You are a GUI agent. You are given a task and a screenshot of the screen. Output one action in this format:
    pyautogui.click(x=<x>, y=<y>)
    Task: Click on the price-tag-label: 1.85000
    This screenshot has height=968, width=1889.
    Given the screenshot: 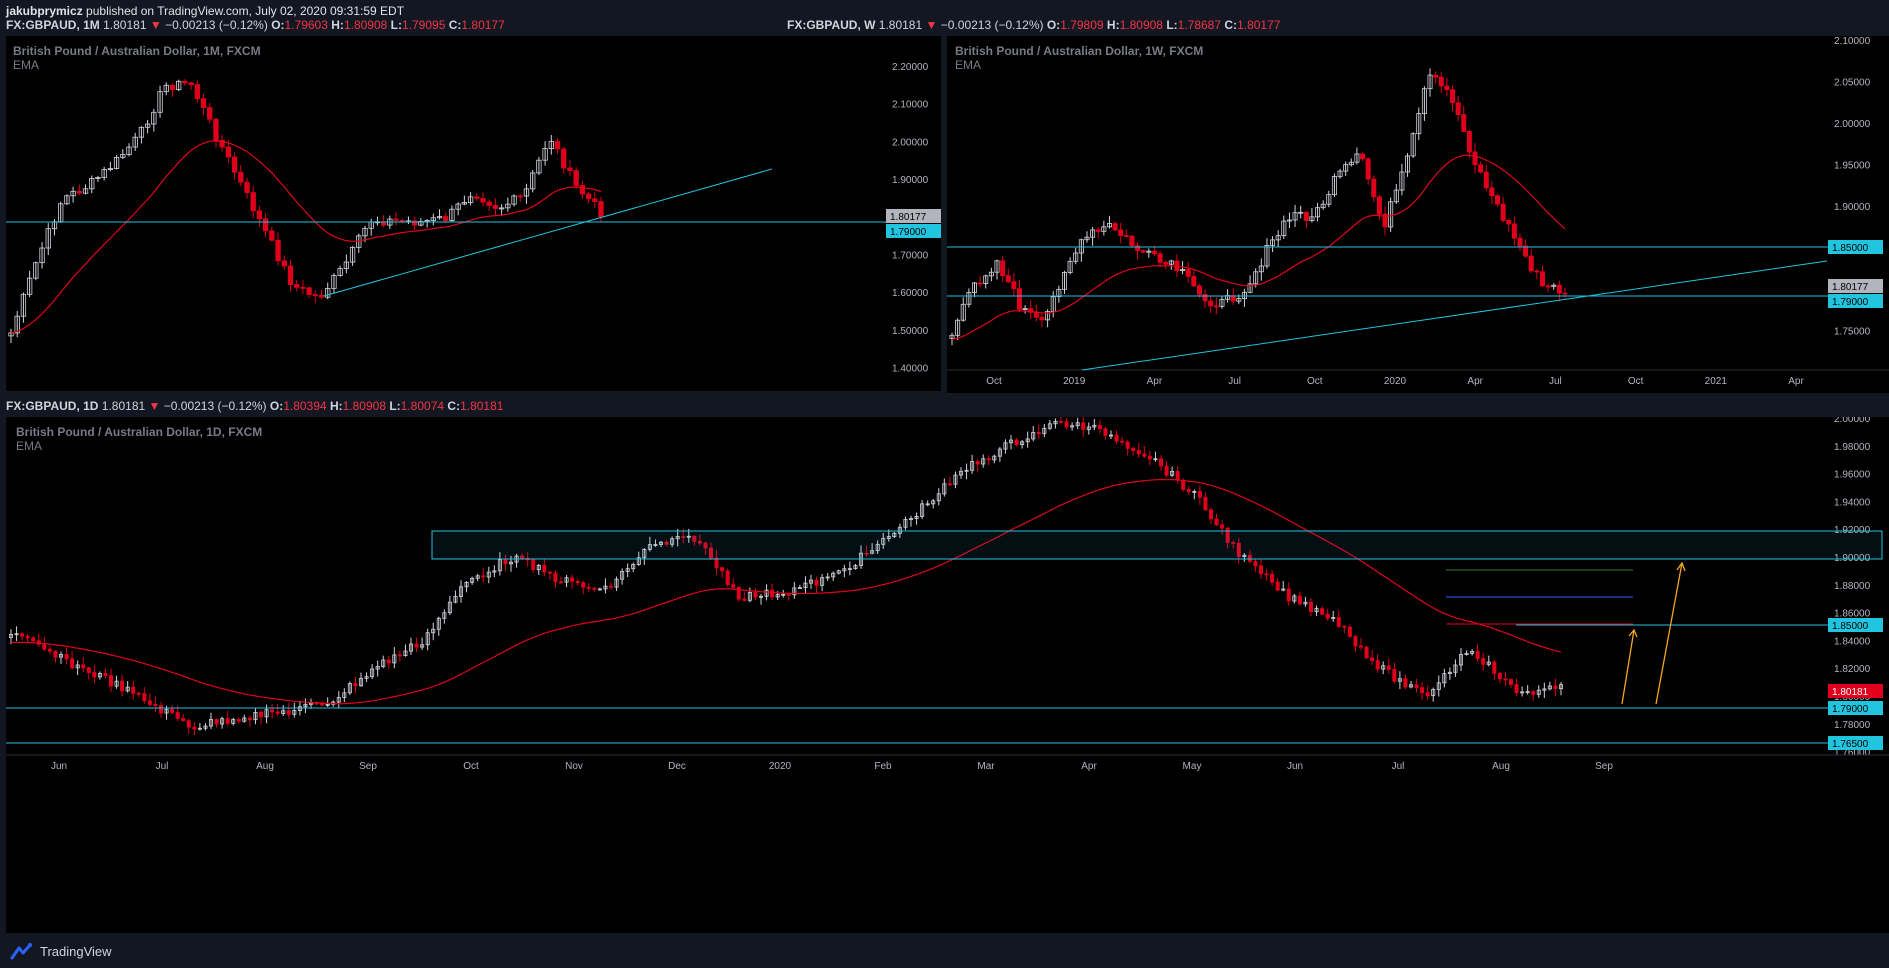 What is the action you would take?
    pyautogui.click(x=1850, y=626)
    